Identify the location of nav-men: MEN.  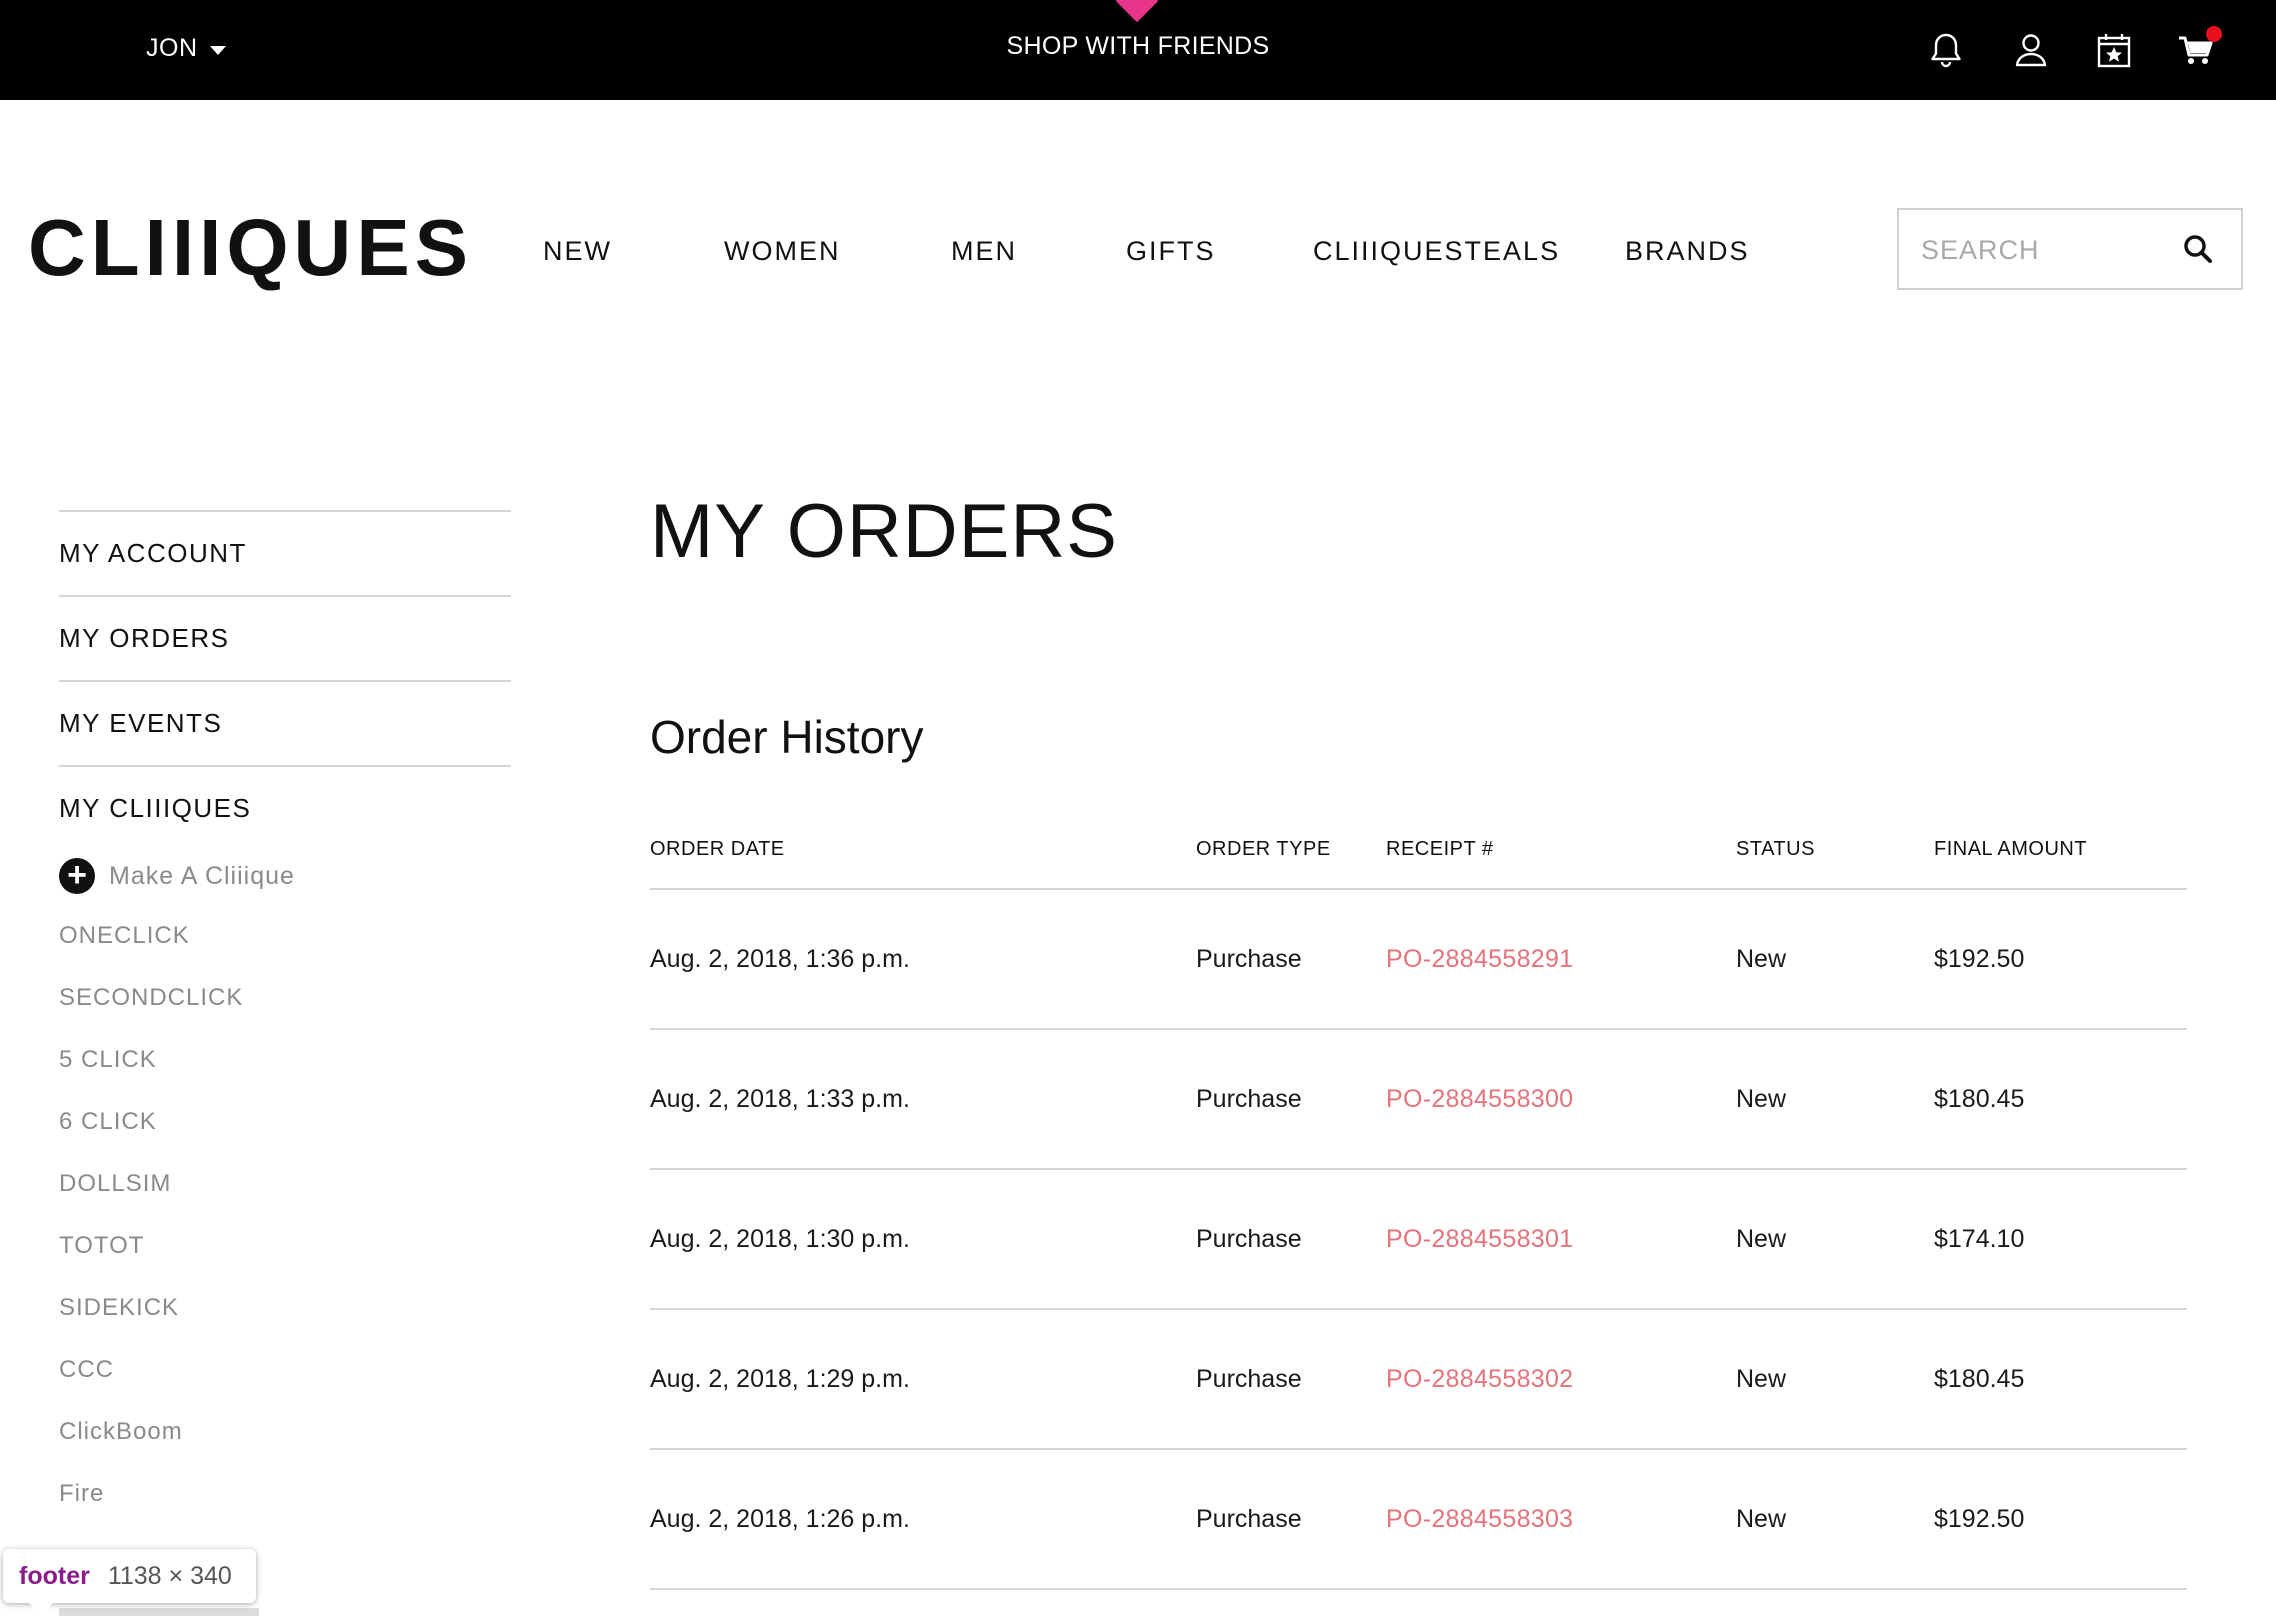
(984, 251).